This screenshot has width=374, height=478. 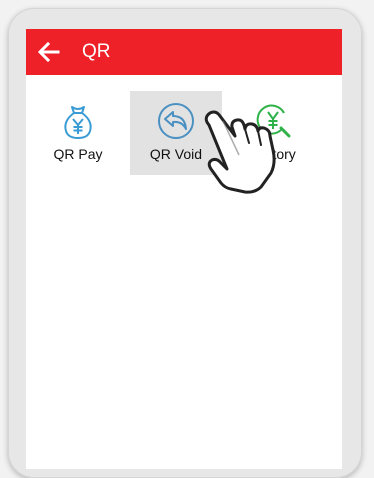 I want to click on qr-pay-button: QR Pay, so click(x=78, y=133).